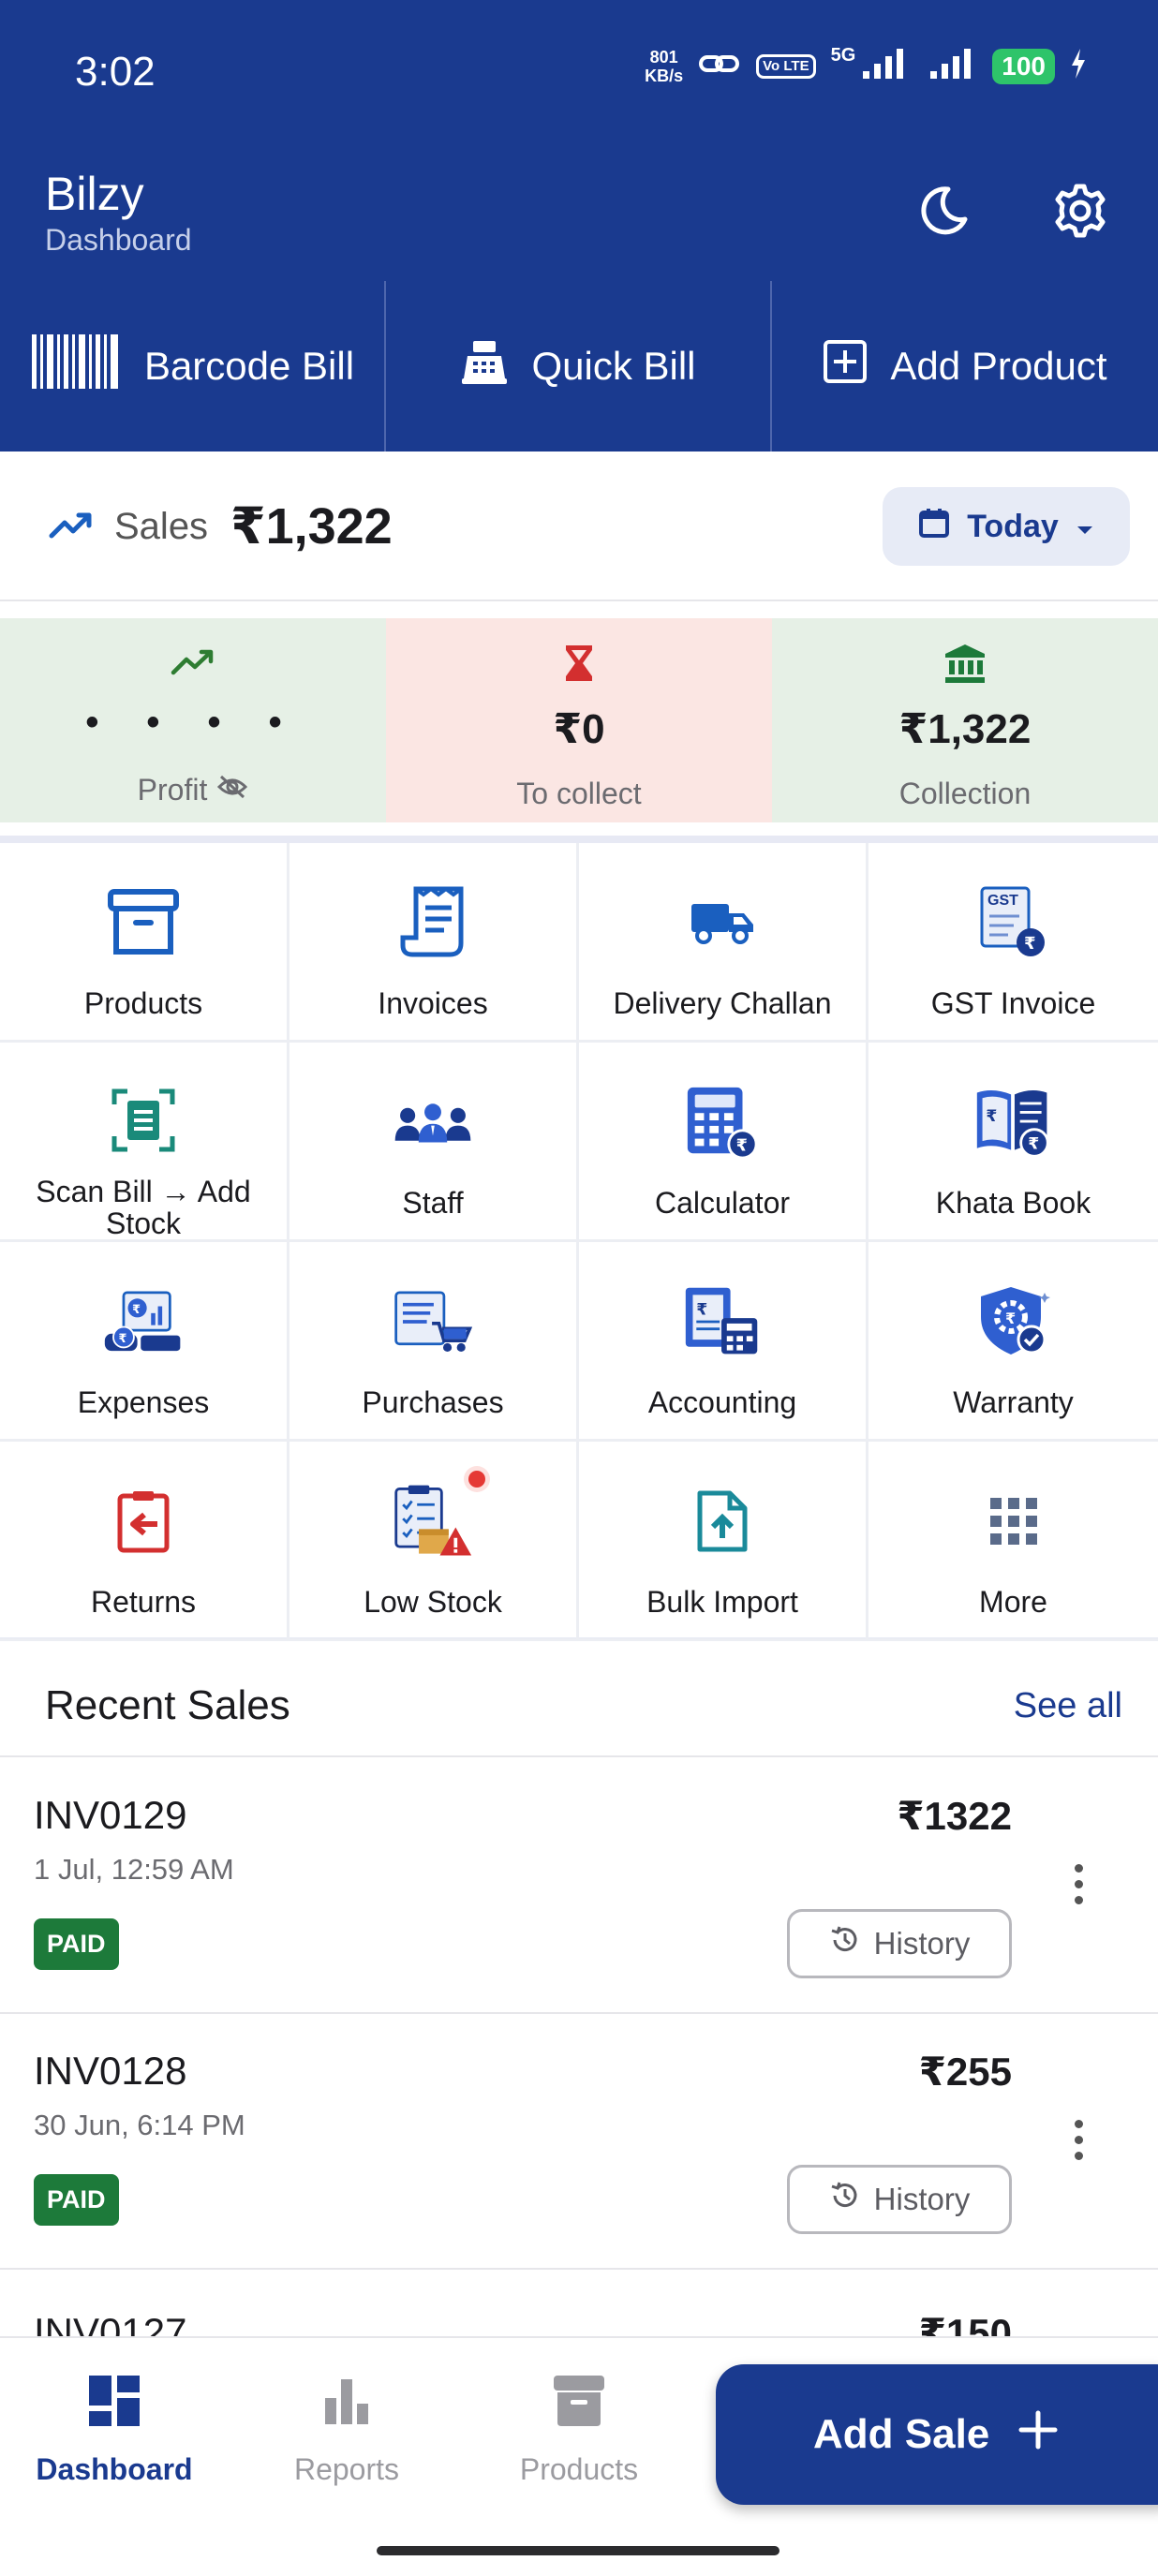 The width and height of the screenshot is (1158, 2576). I want to click on add-sale-label: Add Sale, so click(901, 2434).